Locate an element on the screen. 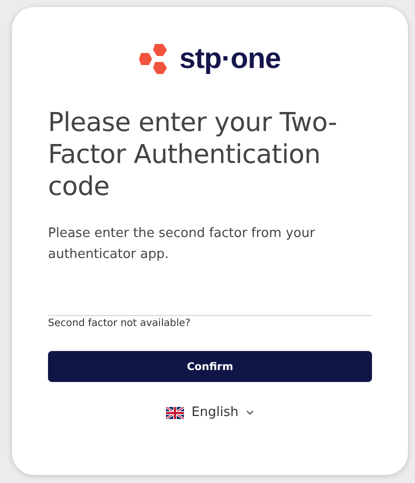  confirm-button: Confirm is located at coordinates (210, 366).